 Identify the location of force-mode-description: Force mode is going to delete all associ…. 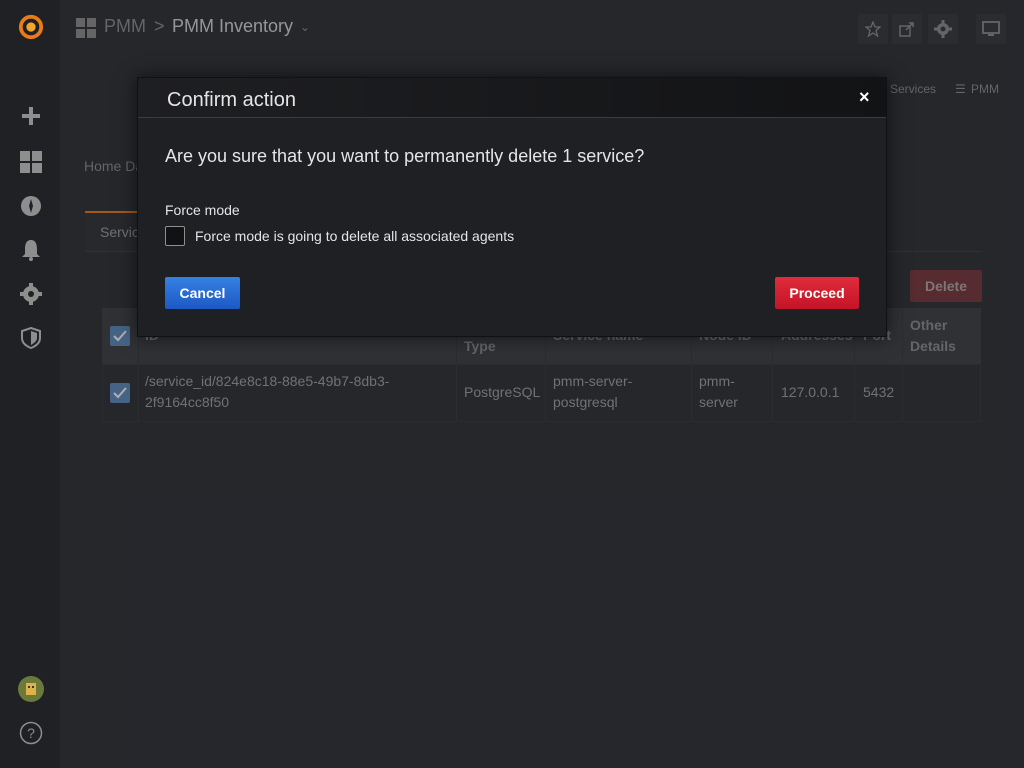
(354, 236).